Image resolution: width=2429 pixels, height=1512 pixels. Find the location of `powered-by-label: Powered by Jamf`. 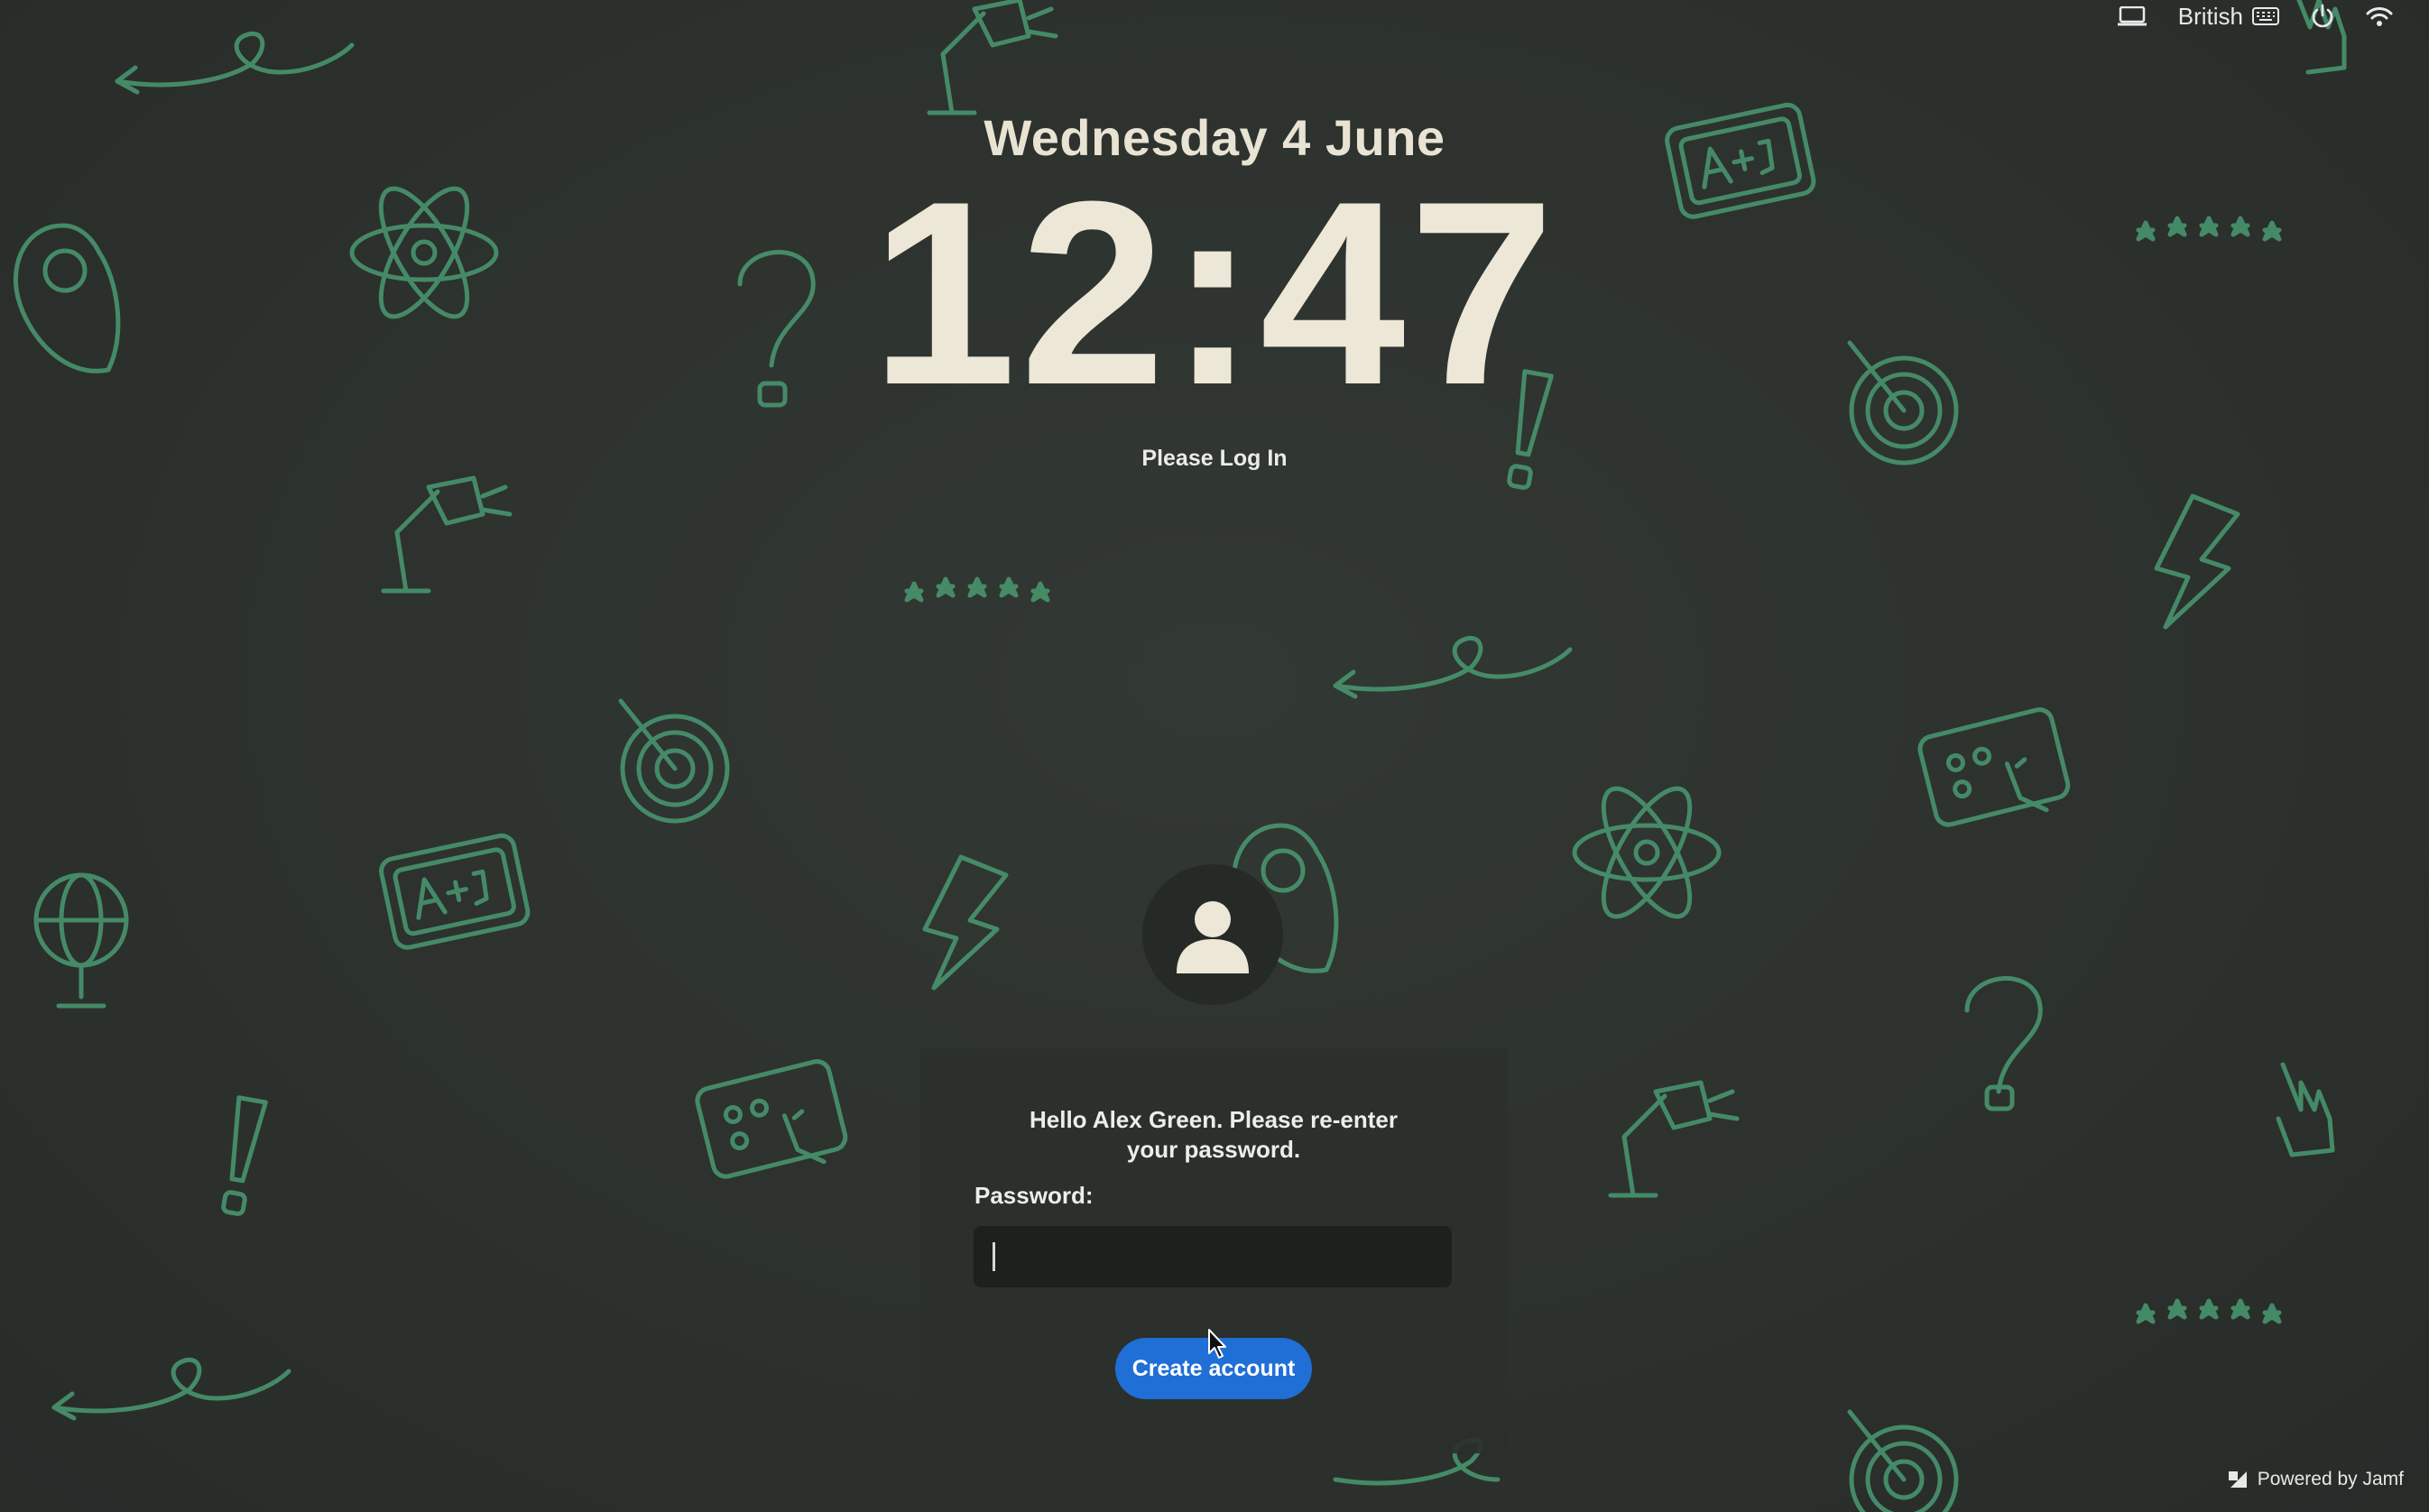

powered-by-label: Powered by Jamf is located at coordinates (2330, 1479).